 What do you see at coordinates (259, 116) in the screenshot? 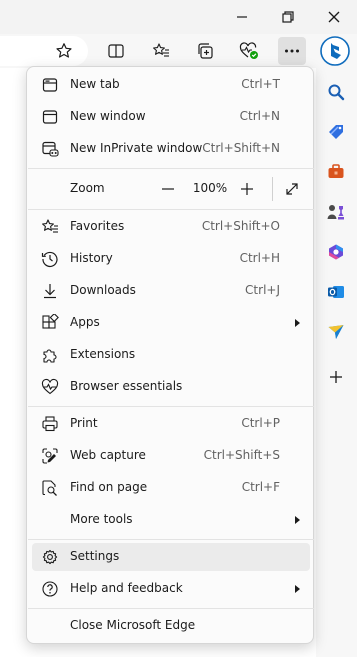
I see `menu-item-shortcut: Ctrl+N` at bounding box center [259, 116].